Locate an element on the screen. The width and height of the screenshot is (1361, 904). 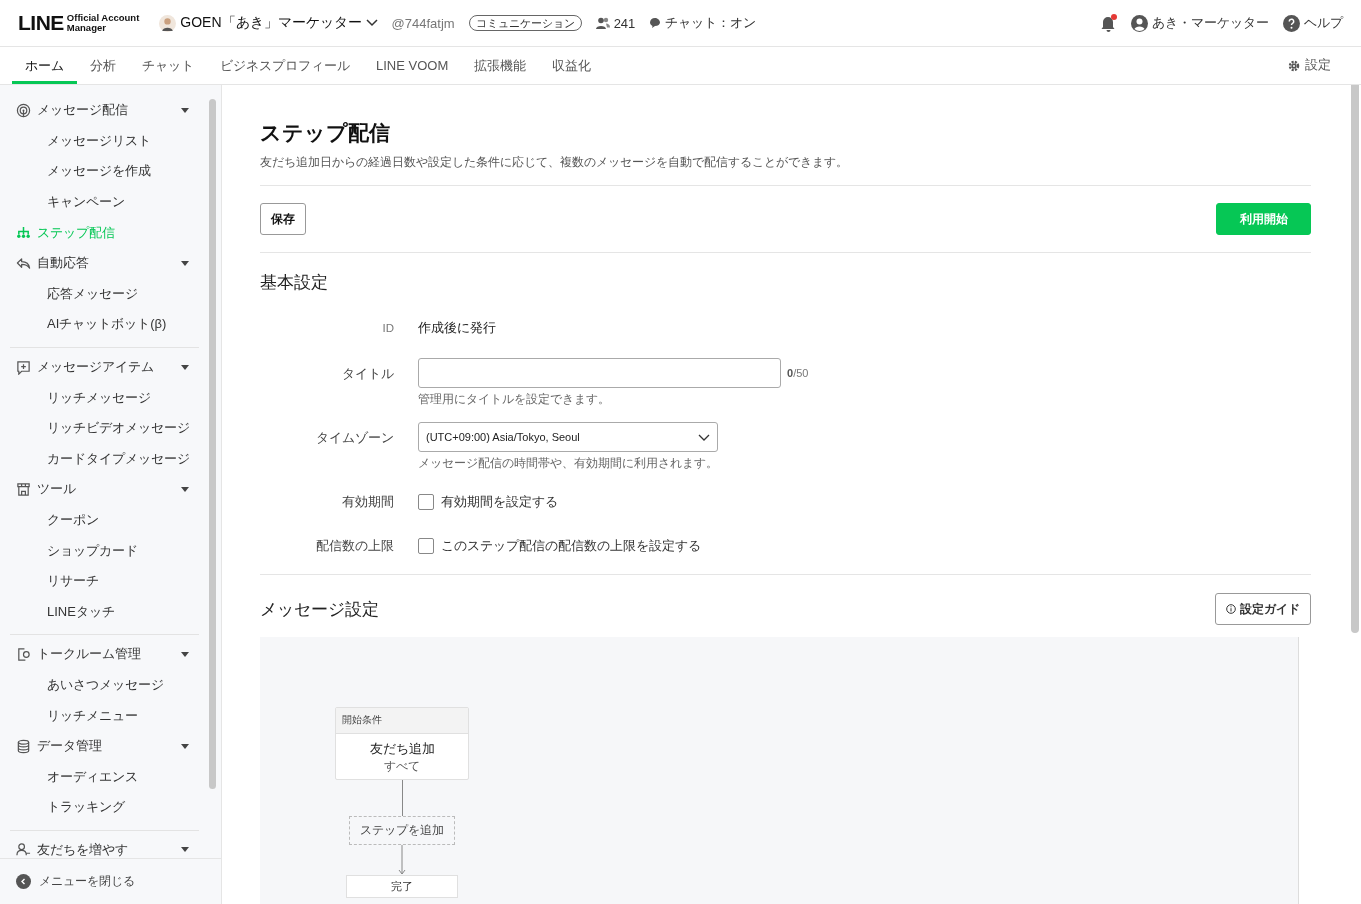
nav-tab: 分析 is located at coordinates (103, 65).